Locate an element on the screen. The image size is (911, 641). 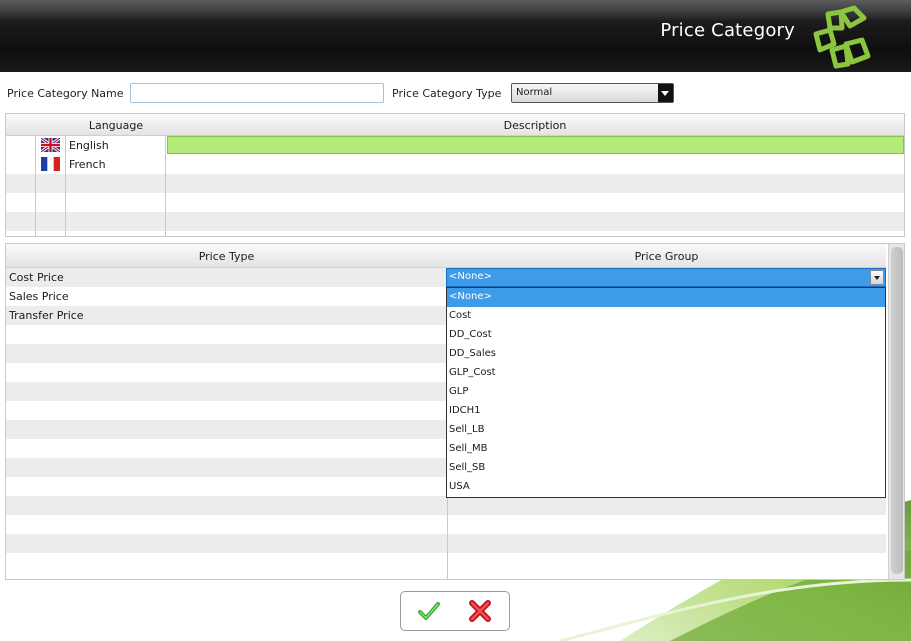
table-row: English is located at coordinates (455, 145).